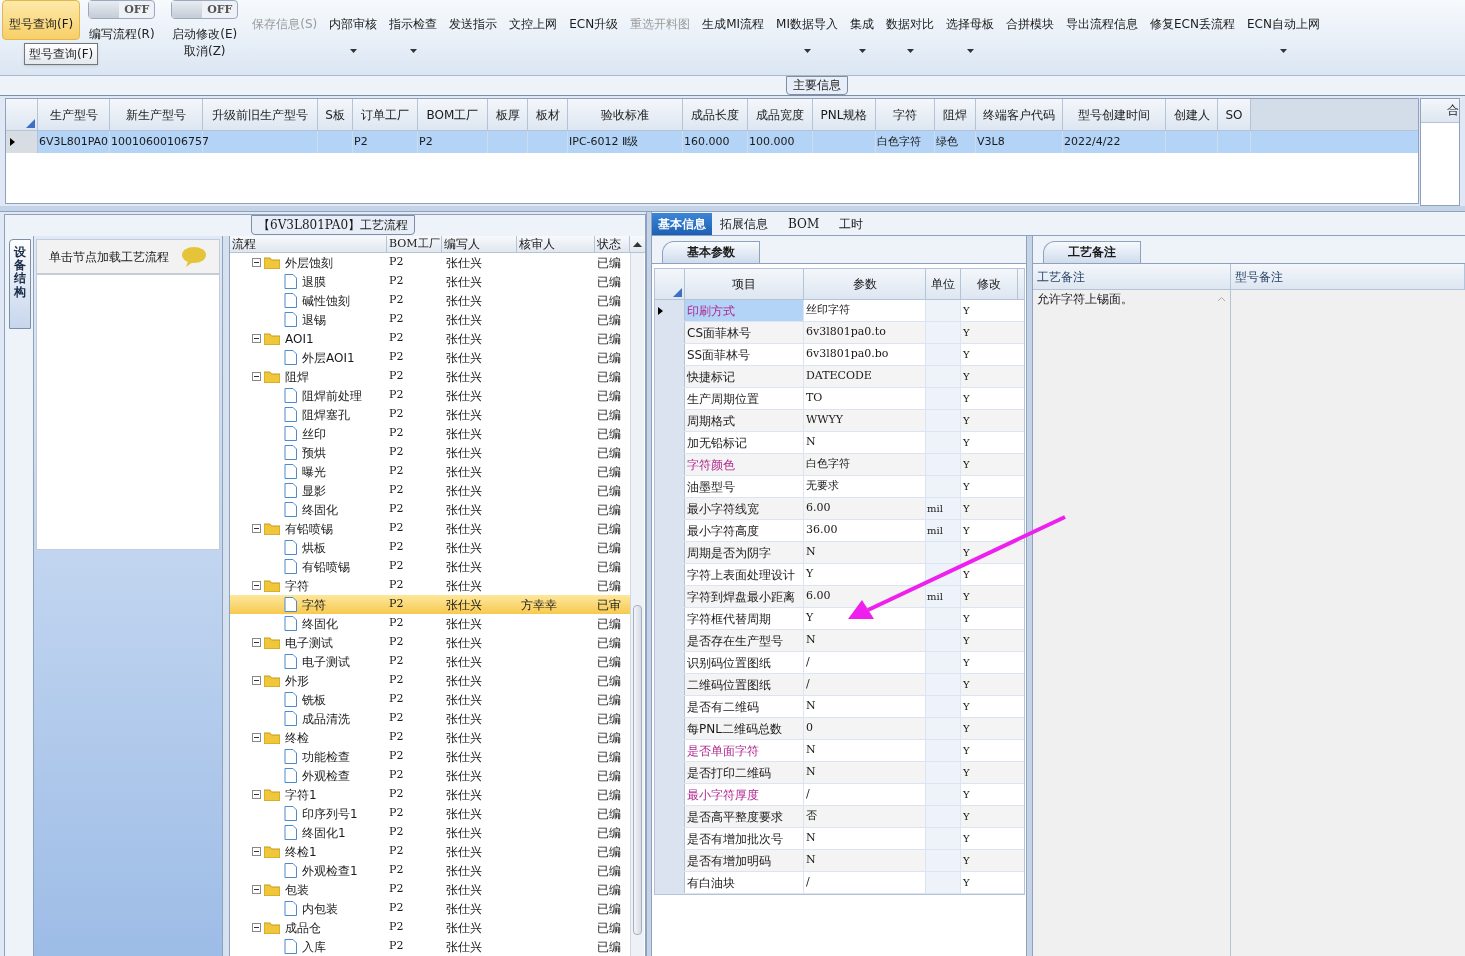 This screenshot has width=1465, height=956. Describe the element at coordinates (865, 284) in the screenshot. I see `column-header: 参数` at that location.